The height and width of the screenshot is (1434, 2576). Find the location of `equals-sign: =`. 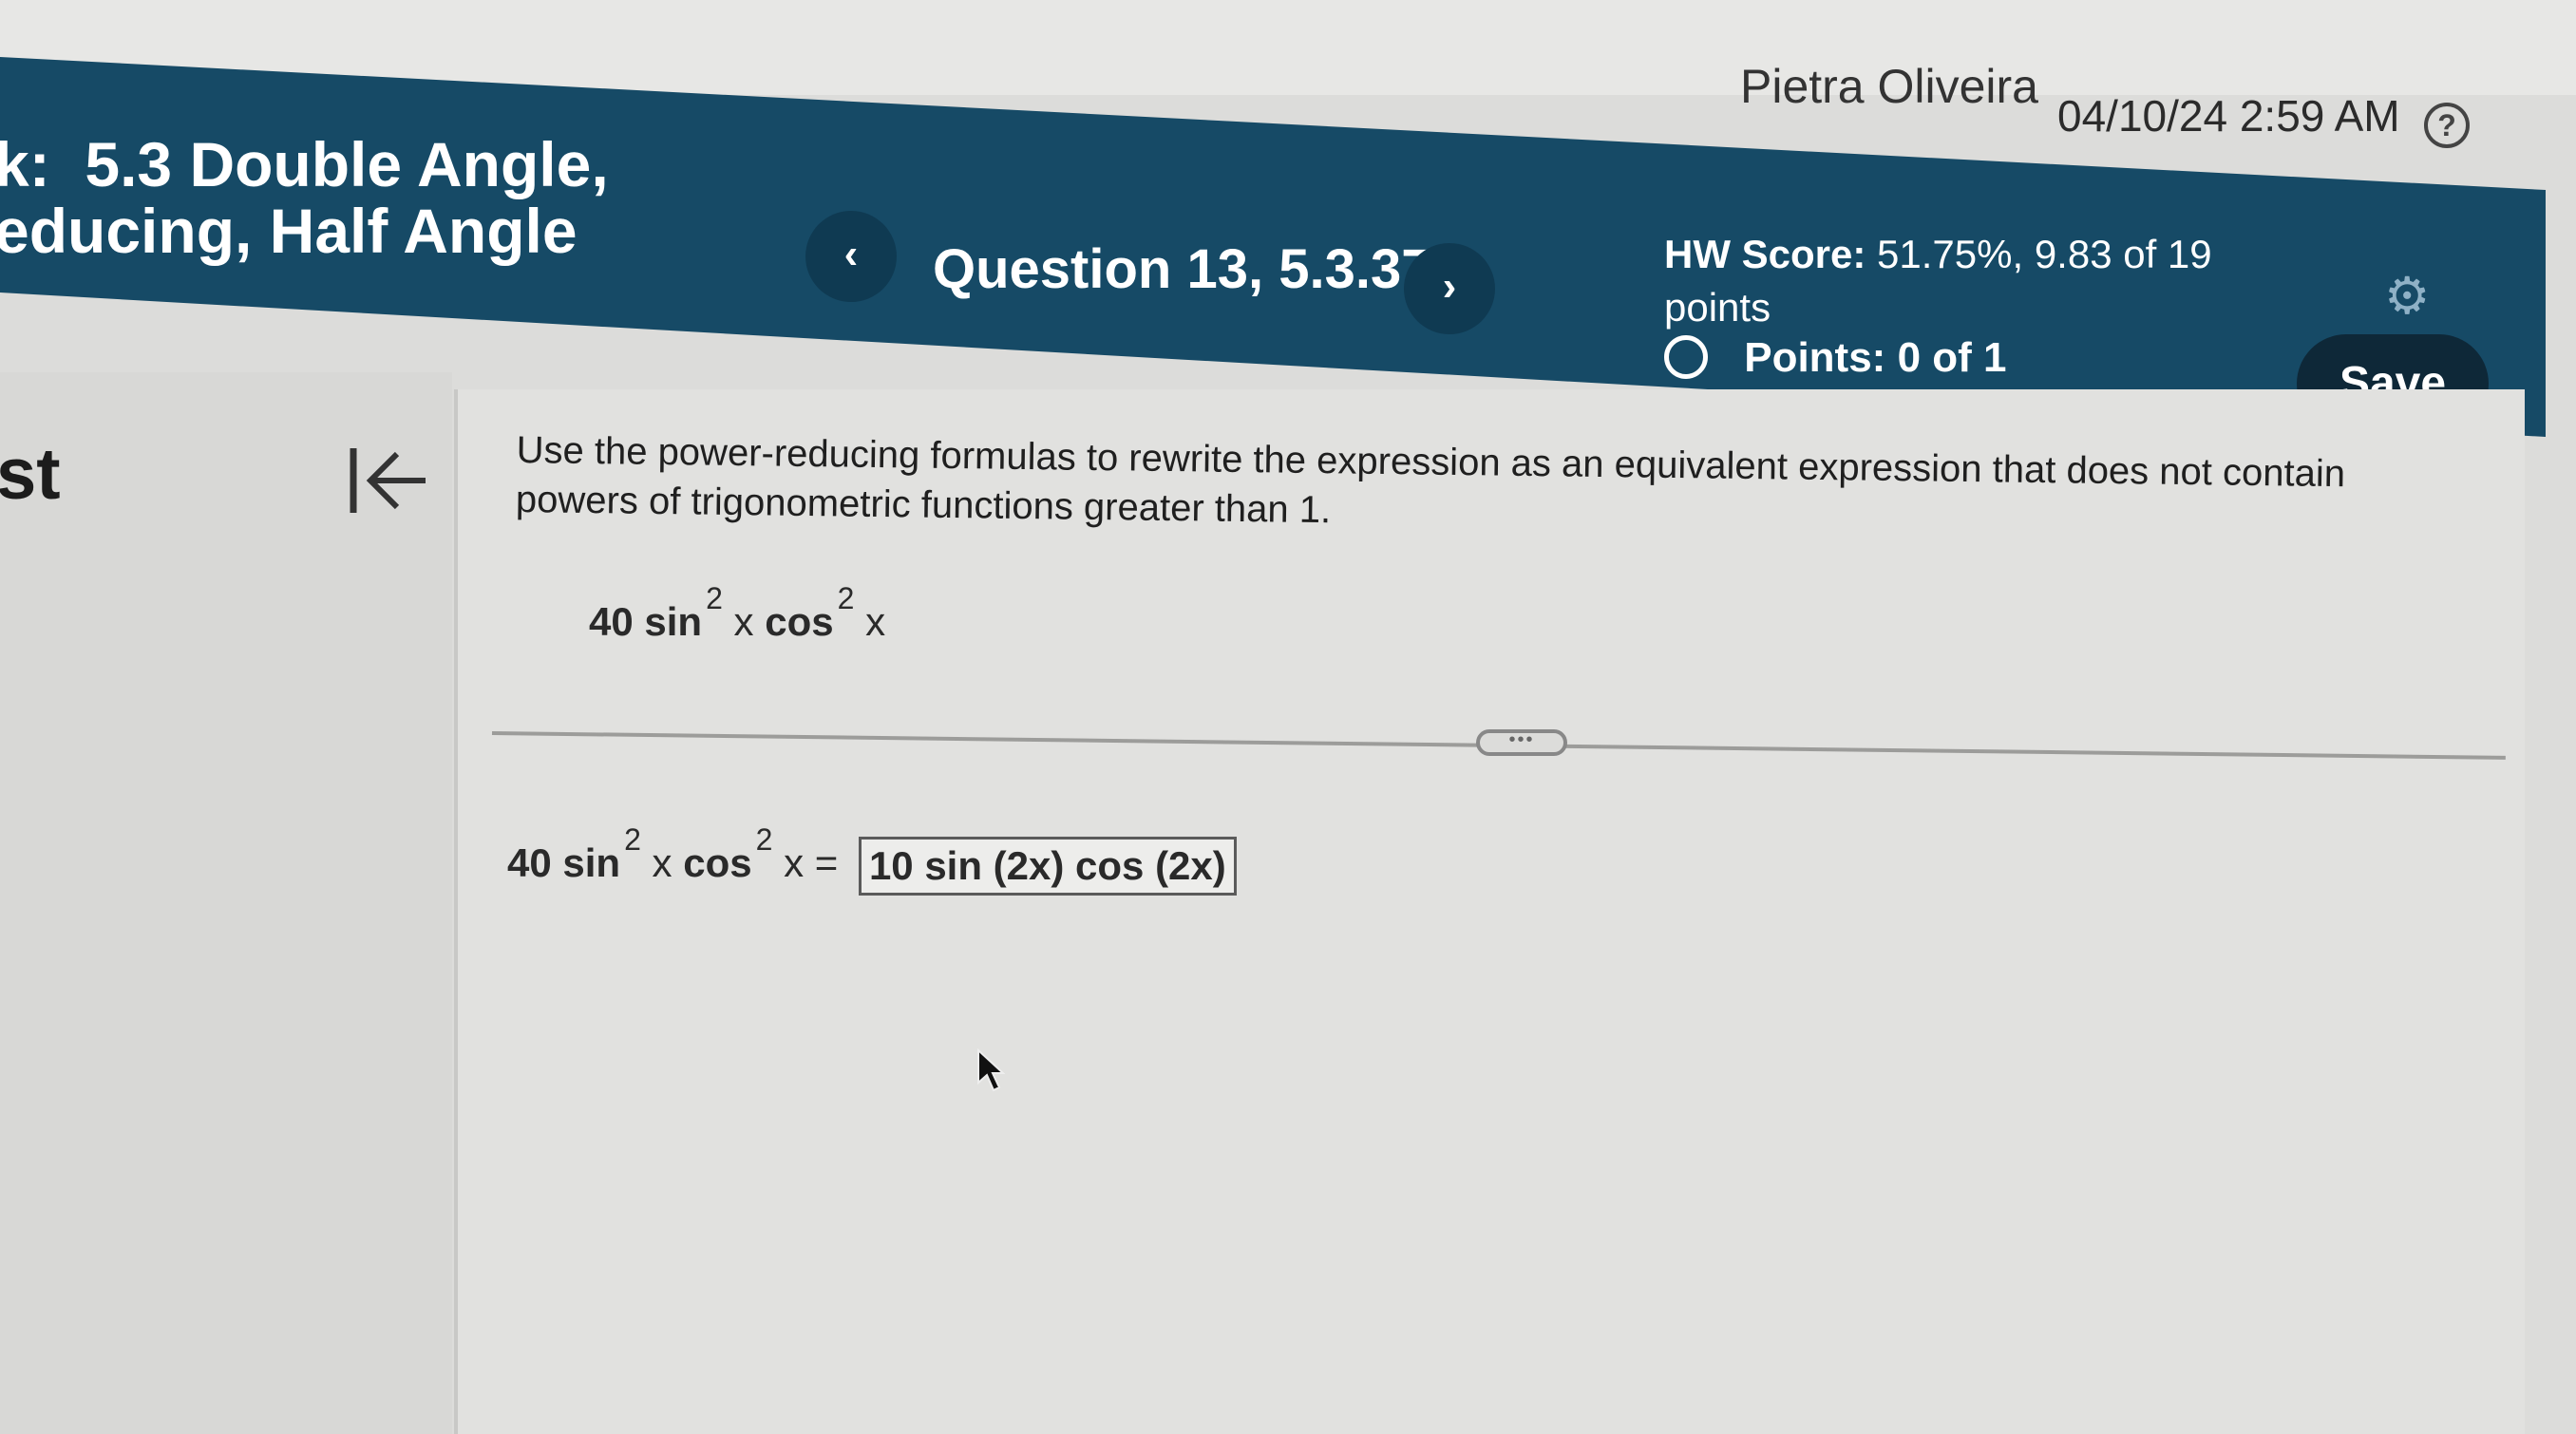

equals-sign: = is located at coordinates (826, 862).